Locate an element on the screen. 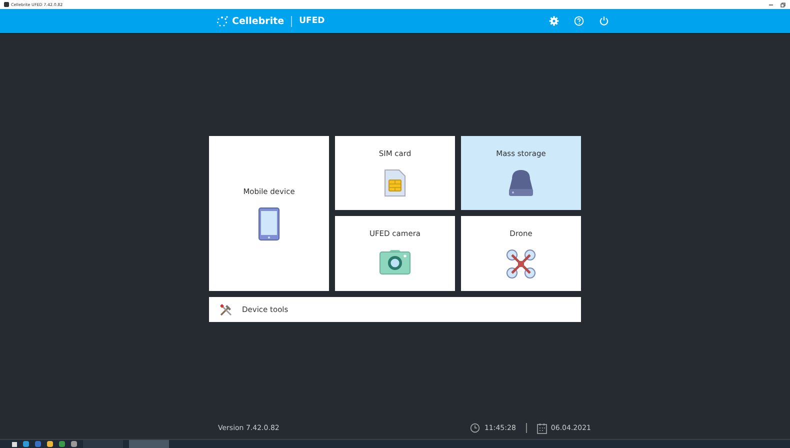  tools-icon is located at coordinates (226, 309).